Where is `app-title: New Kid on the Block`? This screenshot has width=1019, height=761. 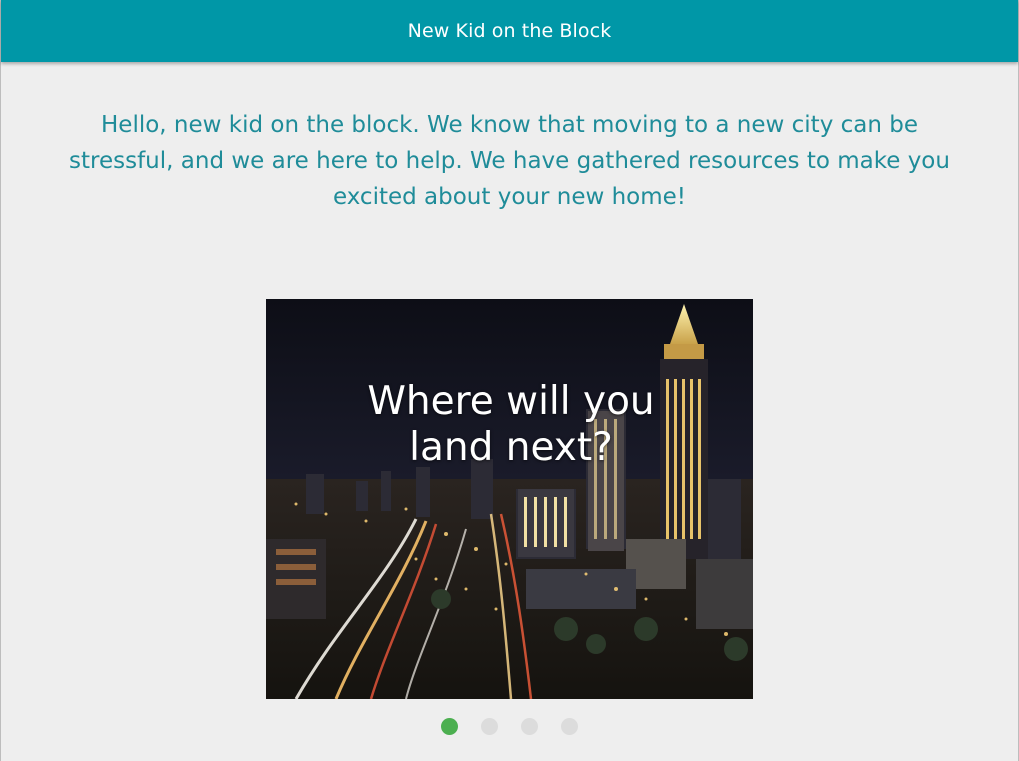 app-title: New Kid on the Block is located at coordinates (509, 31).